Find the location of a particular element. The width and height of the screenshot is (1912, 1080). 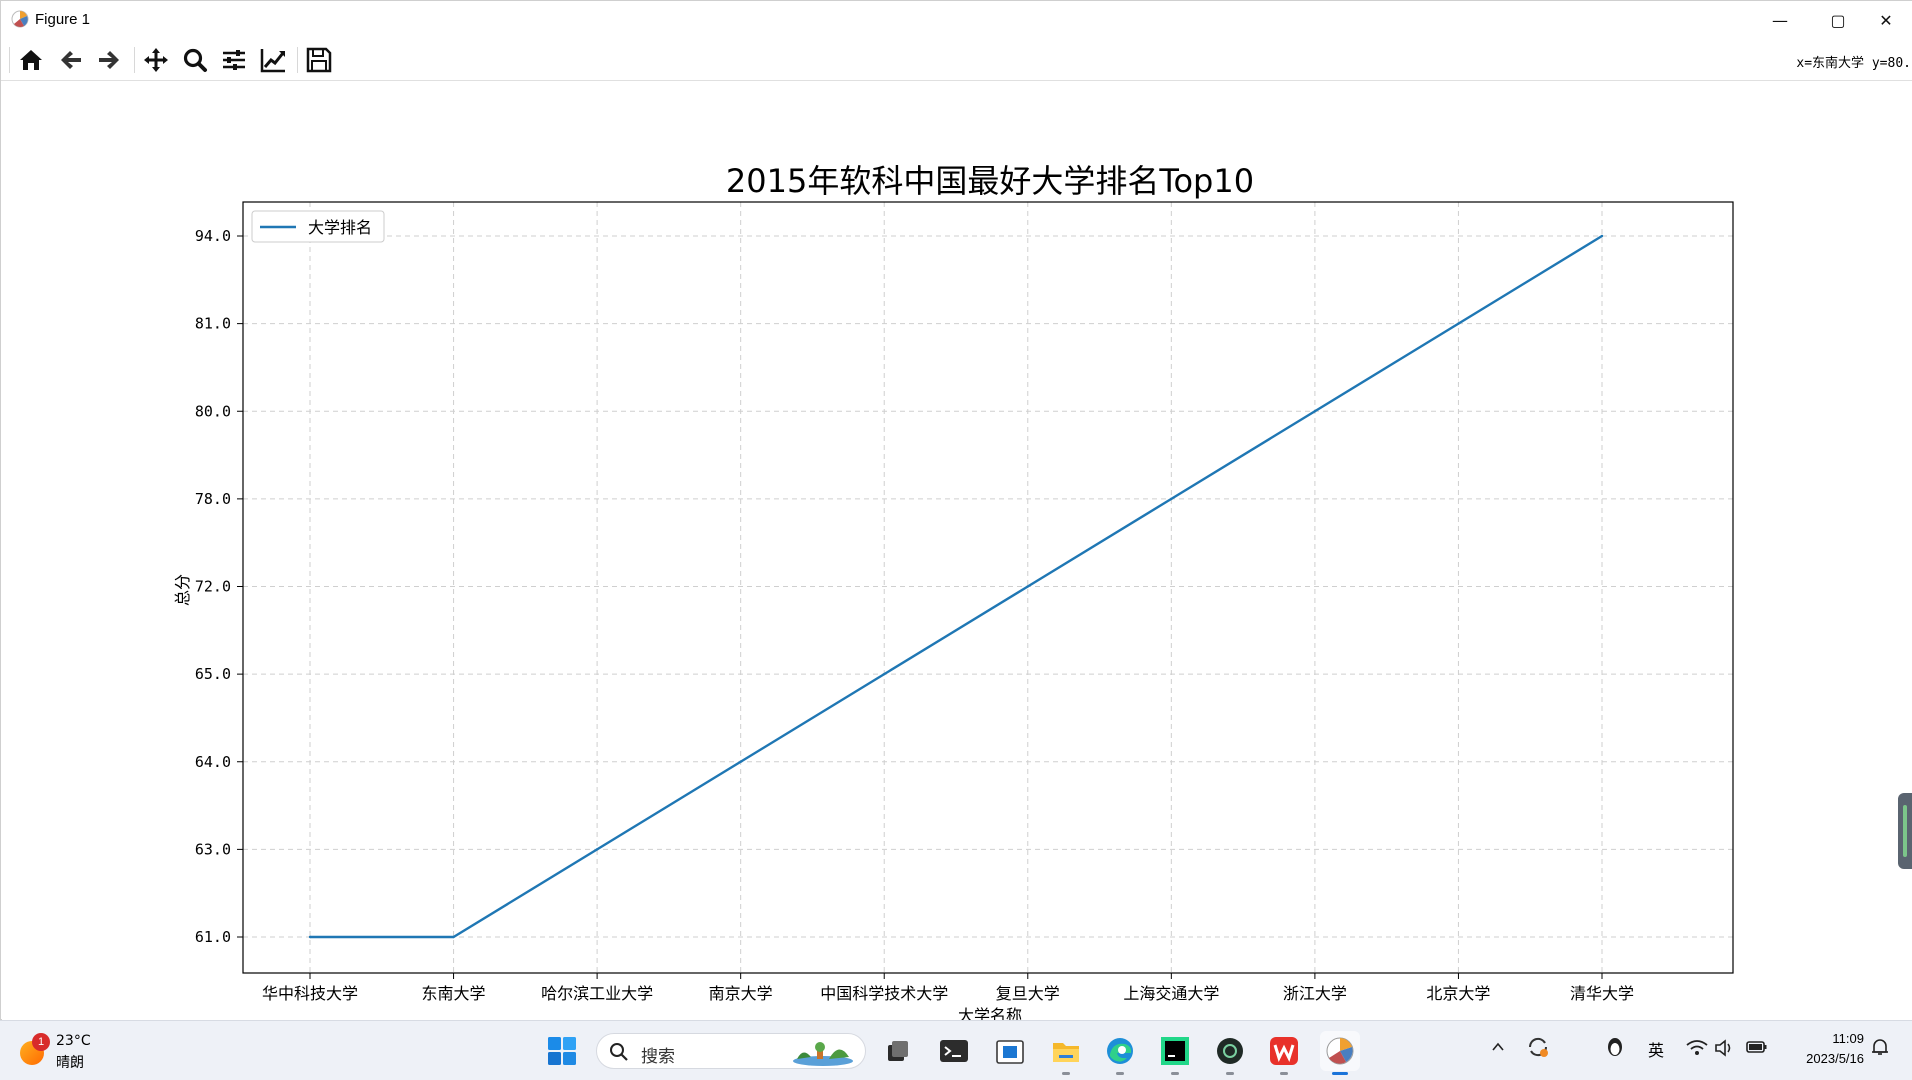

y-tick-label: 78.0 is located at coordinates (213, 499).